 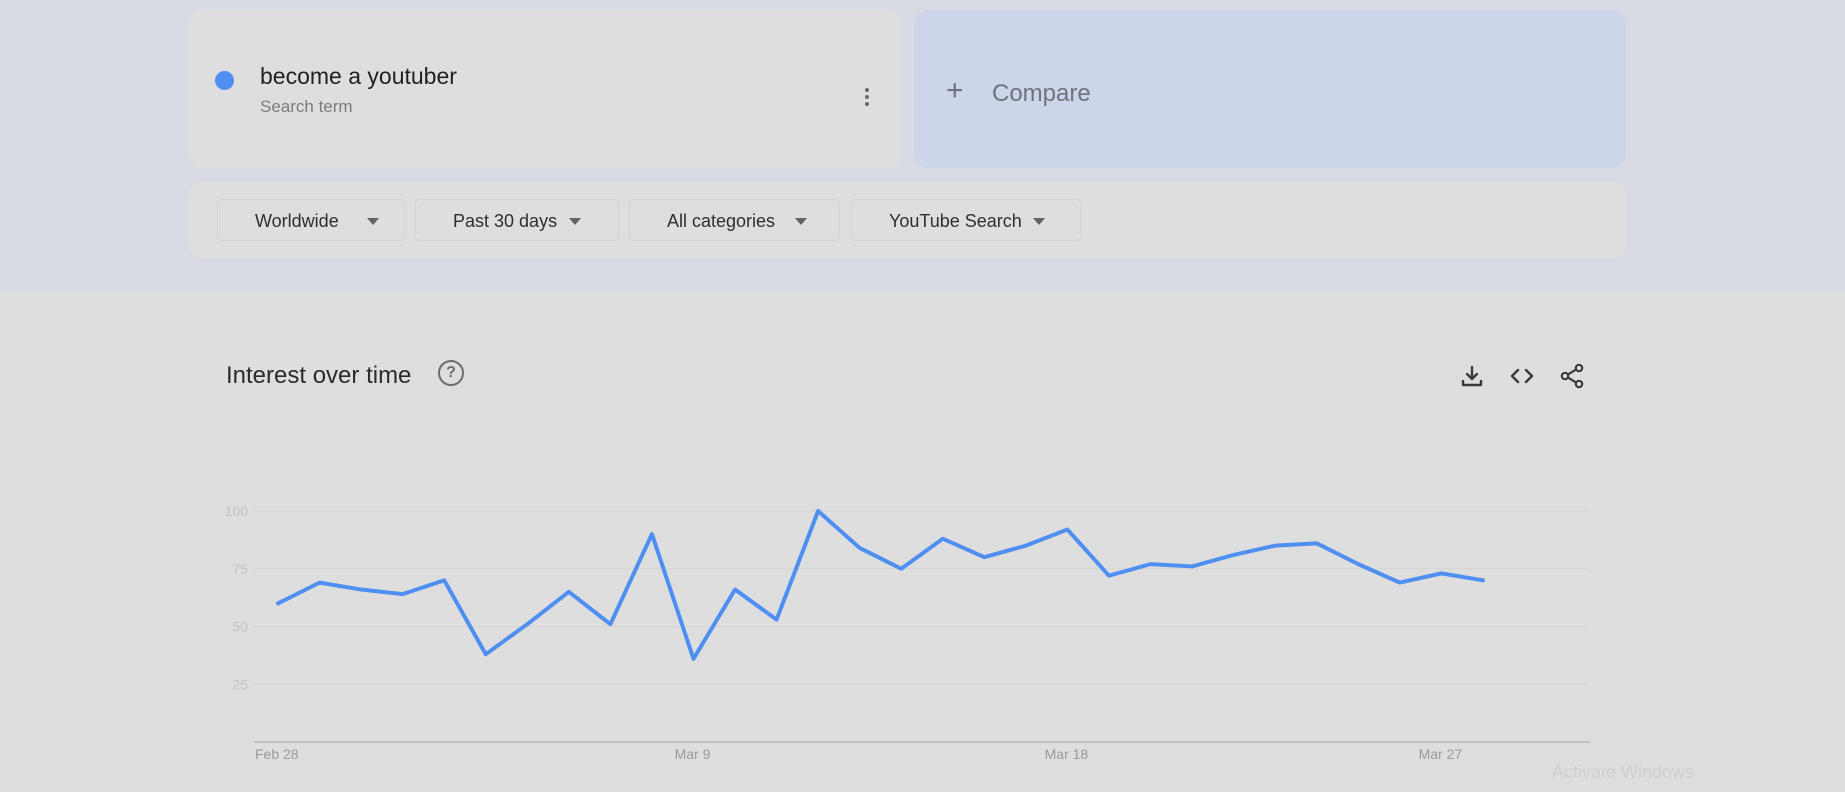 I want to click on y-tick-label: 25, so click(x=240, y=684).